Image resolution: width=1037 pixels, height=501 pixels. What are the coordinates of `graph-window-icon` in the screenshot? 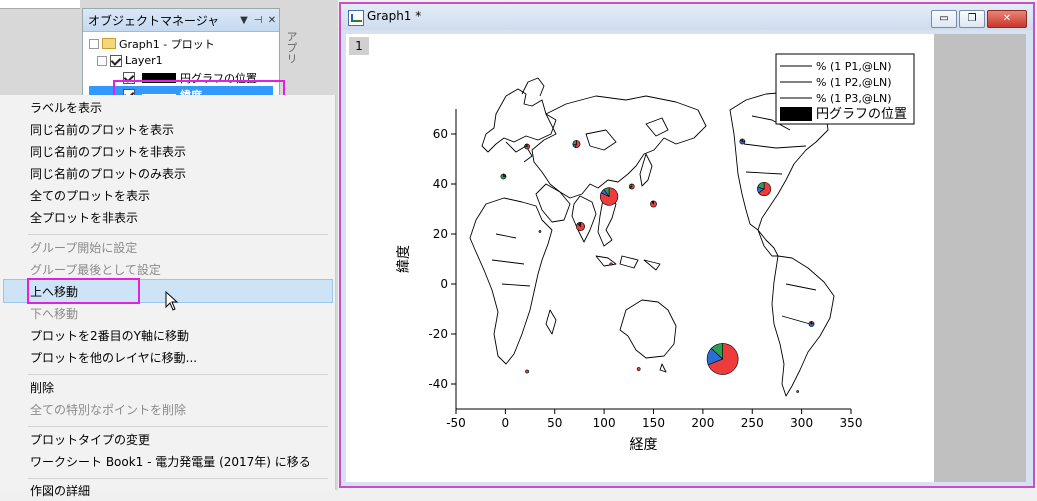 It's located at (356, 18).